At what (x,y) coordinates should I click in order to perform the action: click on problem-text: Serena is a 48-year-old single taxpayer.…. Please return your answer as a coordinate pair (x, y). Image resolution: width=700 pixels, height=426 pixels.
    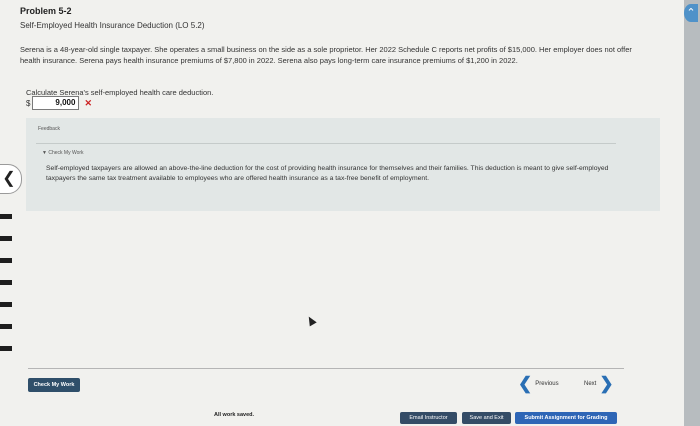
    Looking at the image, I should click on (326, 55).